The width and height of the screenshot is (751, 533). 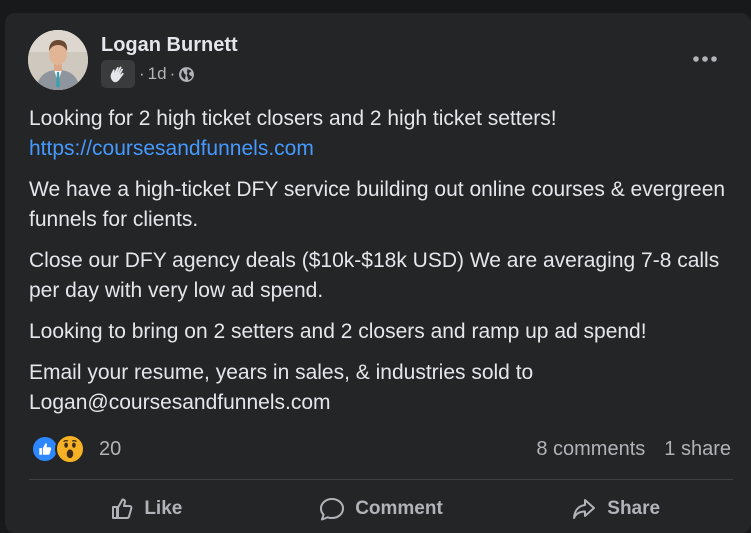 What do you see at coordinates (332, 509) in the screenshot?
I see `comment-icon` at bounding box center [332, 509].